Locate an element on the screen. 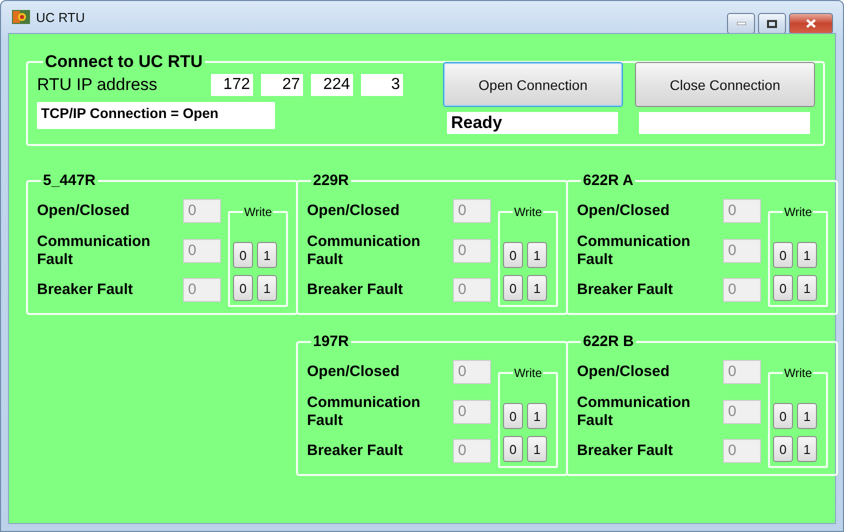 The height and width of the screenshot is (532, 844). maximize-icon is located at coordinates (772, 24).